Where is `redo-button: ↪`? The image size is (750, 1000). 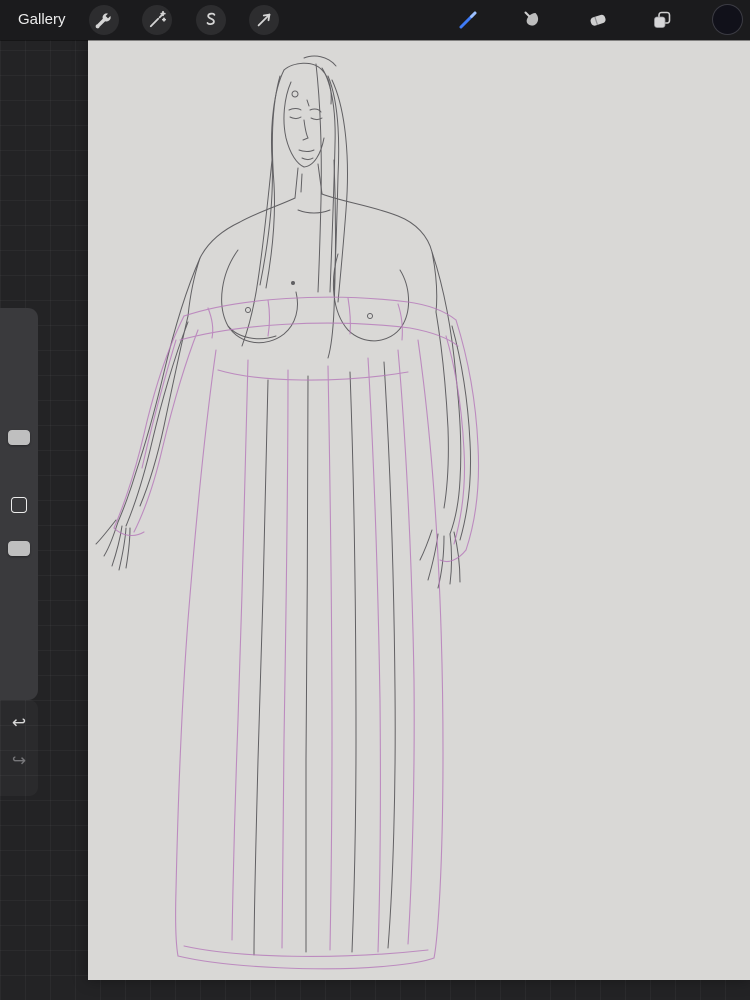
redo-button: ↪ is located at coordinates (19, 761).